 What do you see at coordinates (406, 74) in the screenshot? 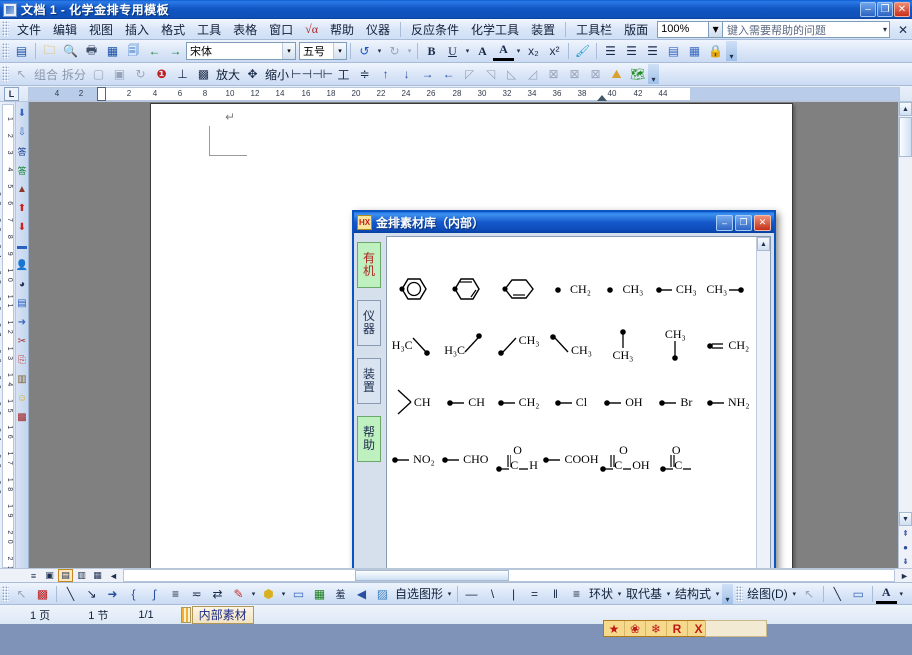
I see `move-down-icon: ↓` at bounding box center [406, 74].